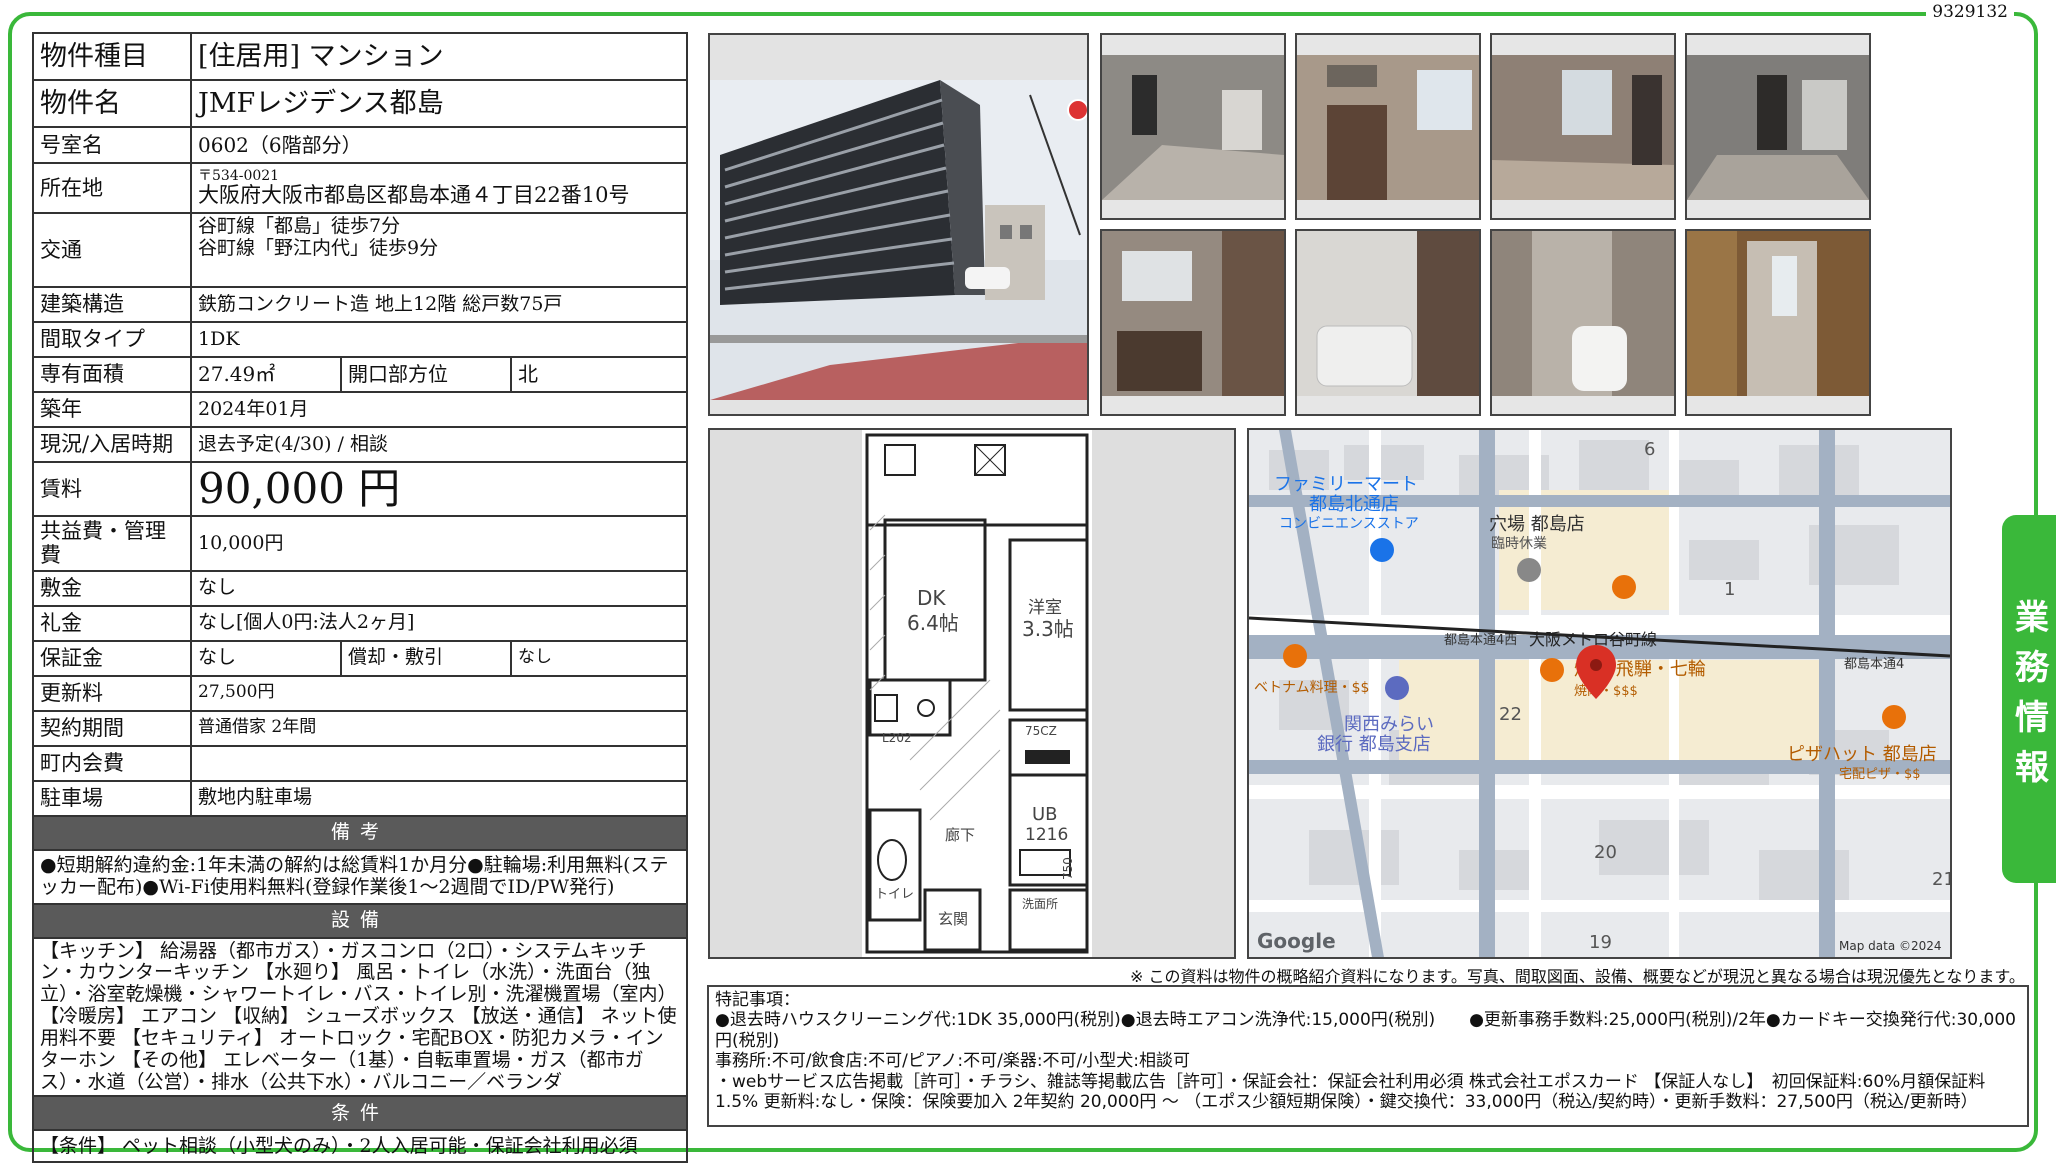 This screenshot has width=2056, height=1163. Describe the element at coordinates (1480, 640) in the screenshot. I see `bus-stop-west: 都島本通4西` at that location.